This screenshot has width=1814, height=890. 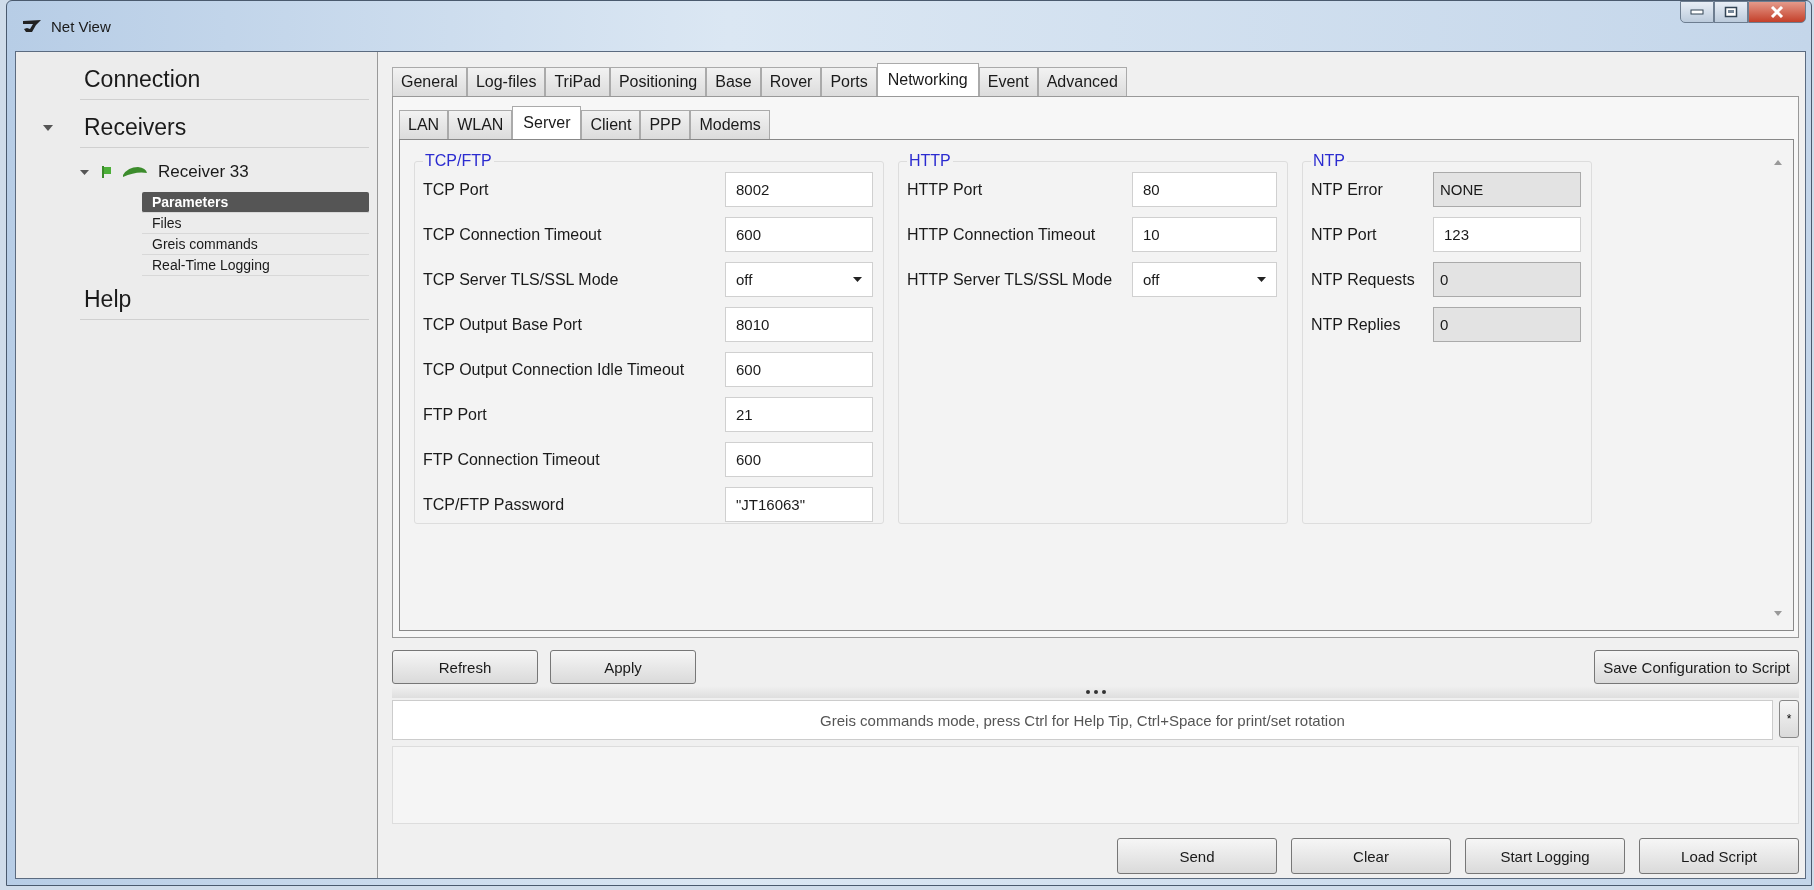 What do you see at coordinates (1545, 856) in the screenshot?
I see `action-button: Start Logging` at bounding box center [1545, 856].